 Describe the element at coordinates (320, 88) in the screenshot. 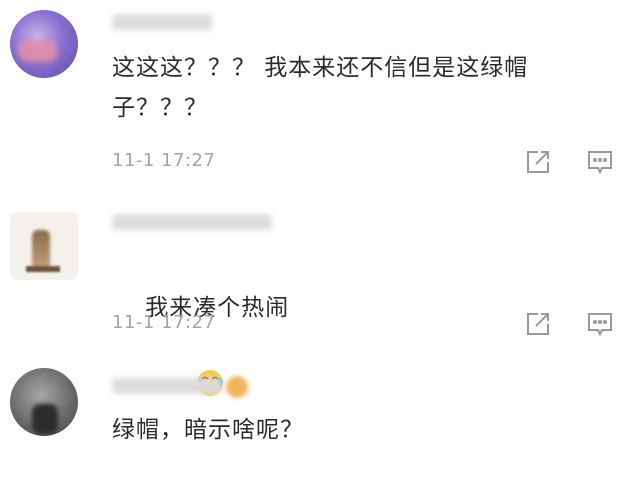

I see `comment-text: 这这这？？？ 我本来还不信但是这绿帽 子？？？` at that location.